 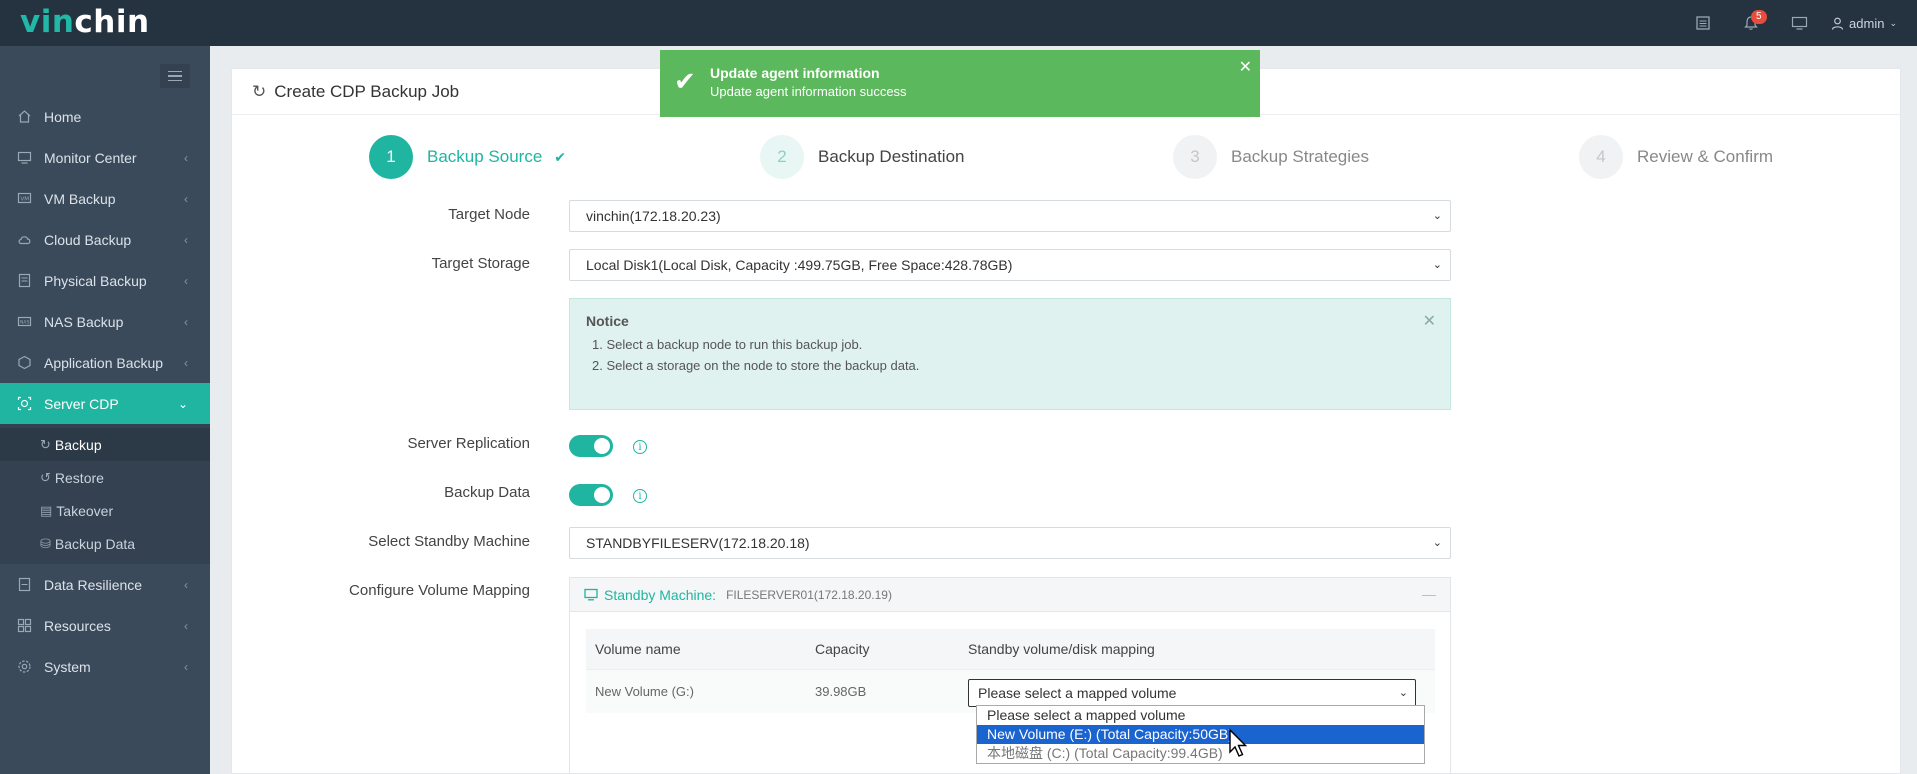 I want to click on sidebar-item-application-backup: Application Backup ‹, so click(x=105, y=362).